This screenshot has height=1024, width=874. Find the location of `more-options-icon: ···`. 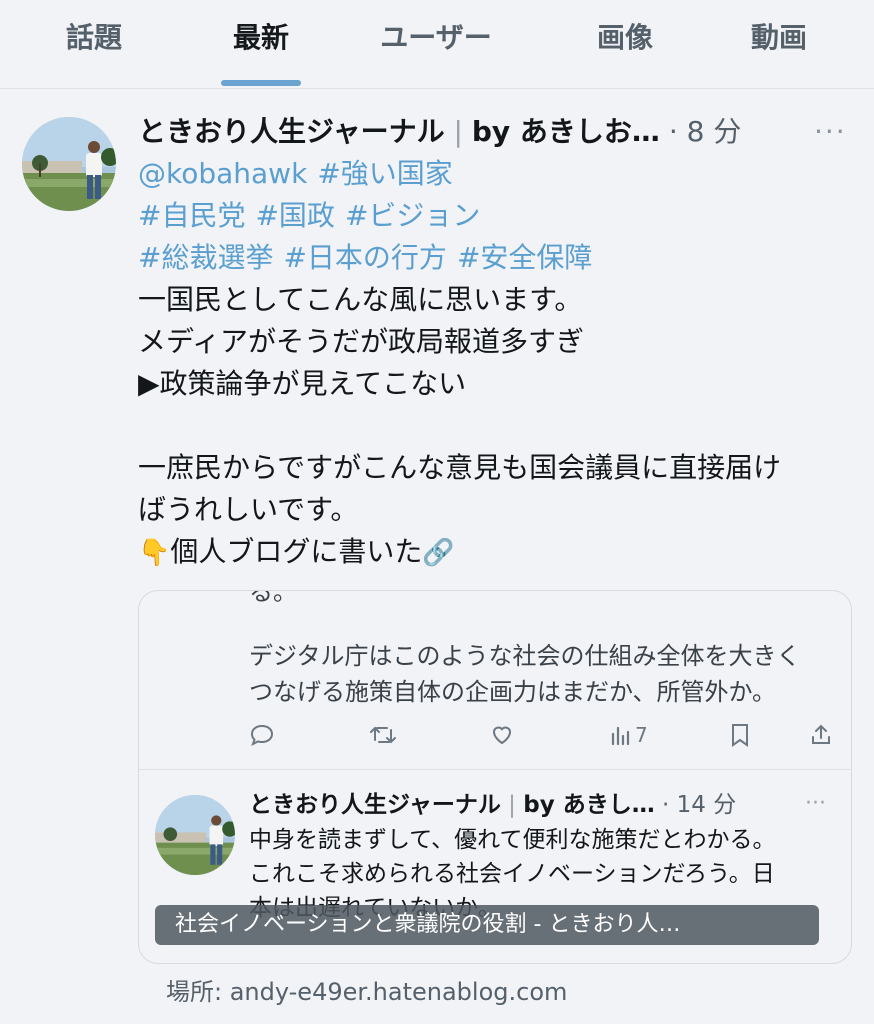

more-options-icon: ··· is located at coordinates (830, 132).